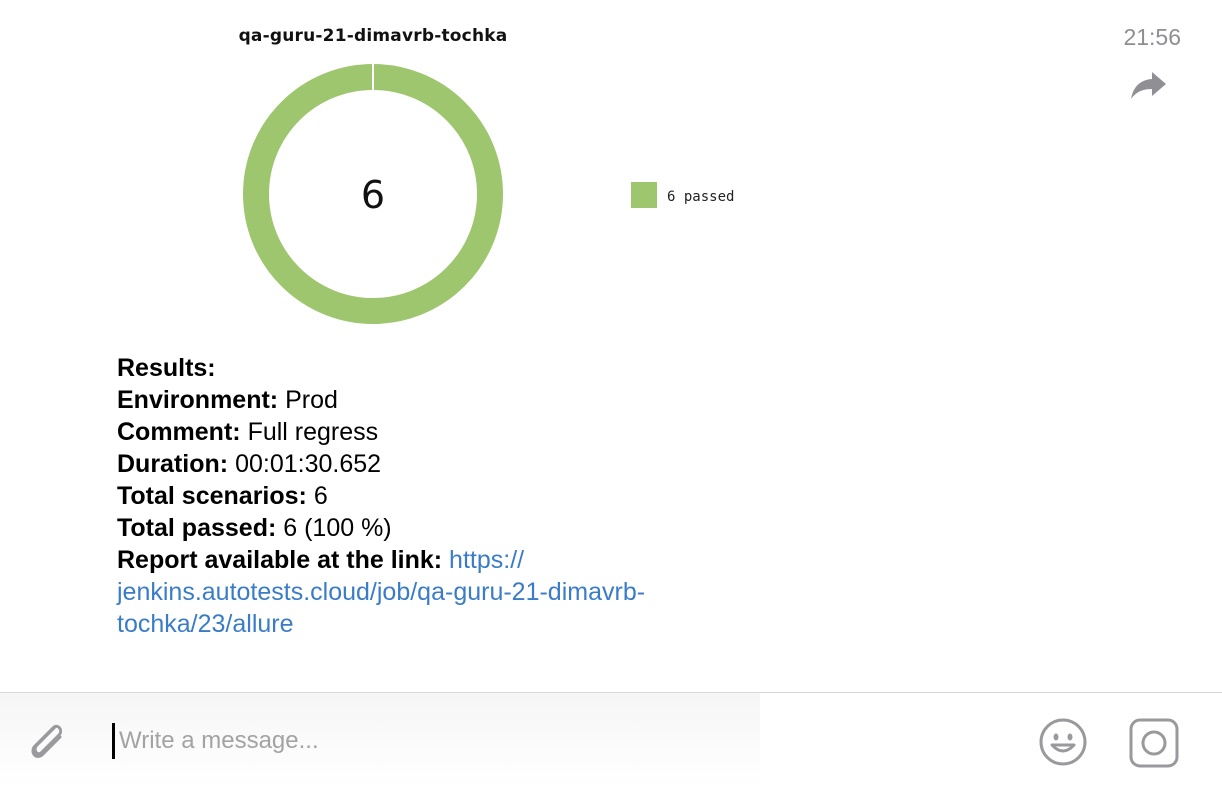 The image size is (1222, 789). What do you see at coordinates (280, 560) in the screenshot?
I see `report-label: Report available at the link:` at bounding box center [280, 560].